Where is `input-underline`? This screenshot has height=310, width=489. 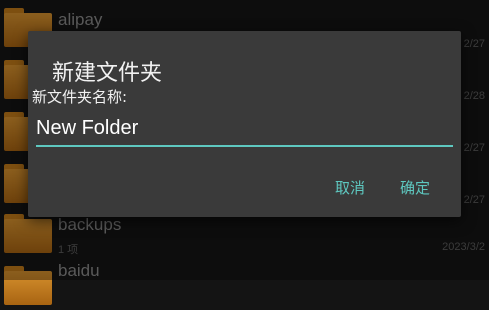
input-underline is located at coordinates (244, 146).